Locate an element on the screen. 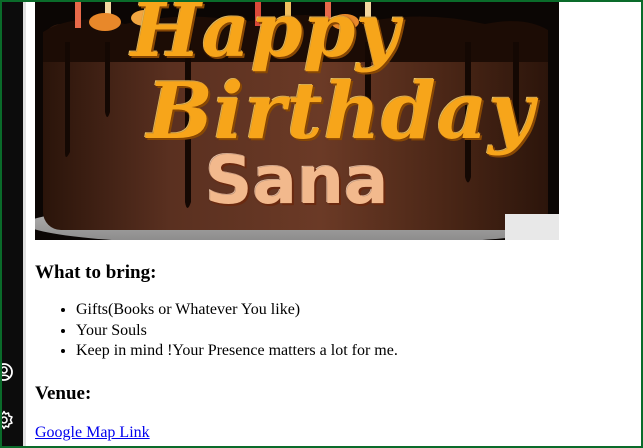 This screenshot has height=448, width=643. list-item: Gifts(Books or Whatever You like) is located at coordinates (237, 310).